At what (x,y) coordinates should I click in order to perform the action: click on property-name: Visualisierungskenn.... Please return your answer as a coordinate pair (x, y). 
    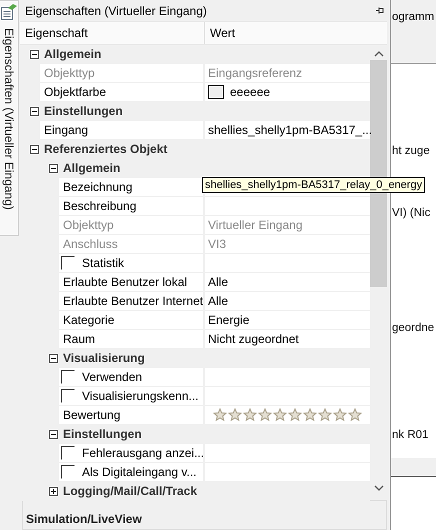
    Looking at the image, I should click on (140, 396).